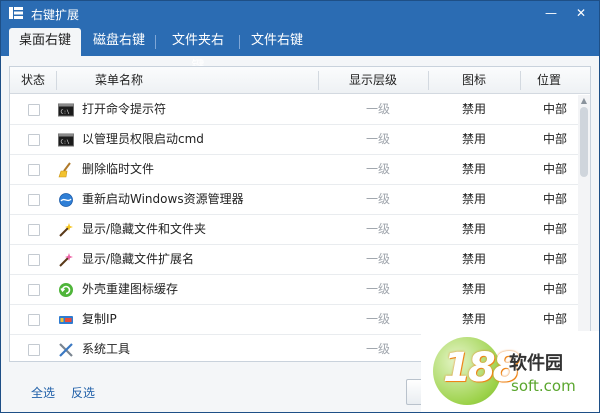 The image size is (600, 413). I want to click on header-name: 菜单名称, so click(119, 80).